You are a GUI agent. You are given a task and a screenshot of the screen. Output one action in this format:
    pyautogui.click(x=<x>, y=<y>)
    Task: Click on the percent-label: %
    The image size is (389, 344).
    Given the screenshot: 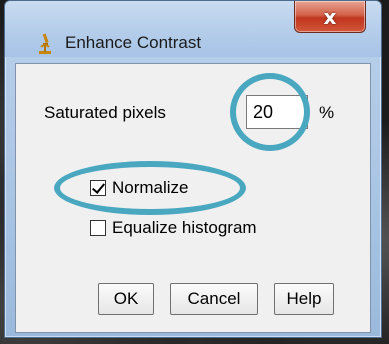 What is the action you would take?
    pyautogui.click(x=327, y=112)
    